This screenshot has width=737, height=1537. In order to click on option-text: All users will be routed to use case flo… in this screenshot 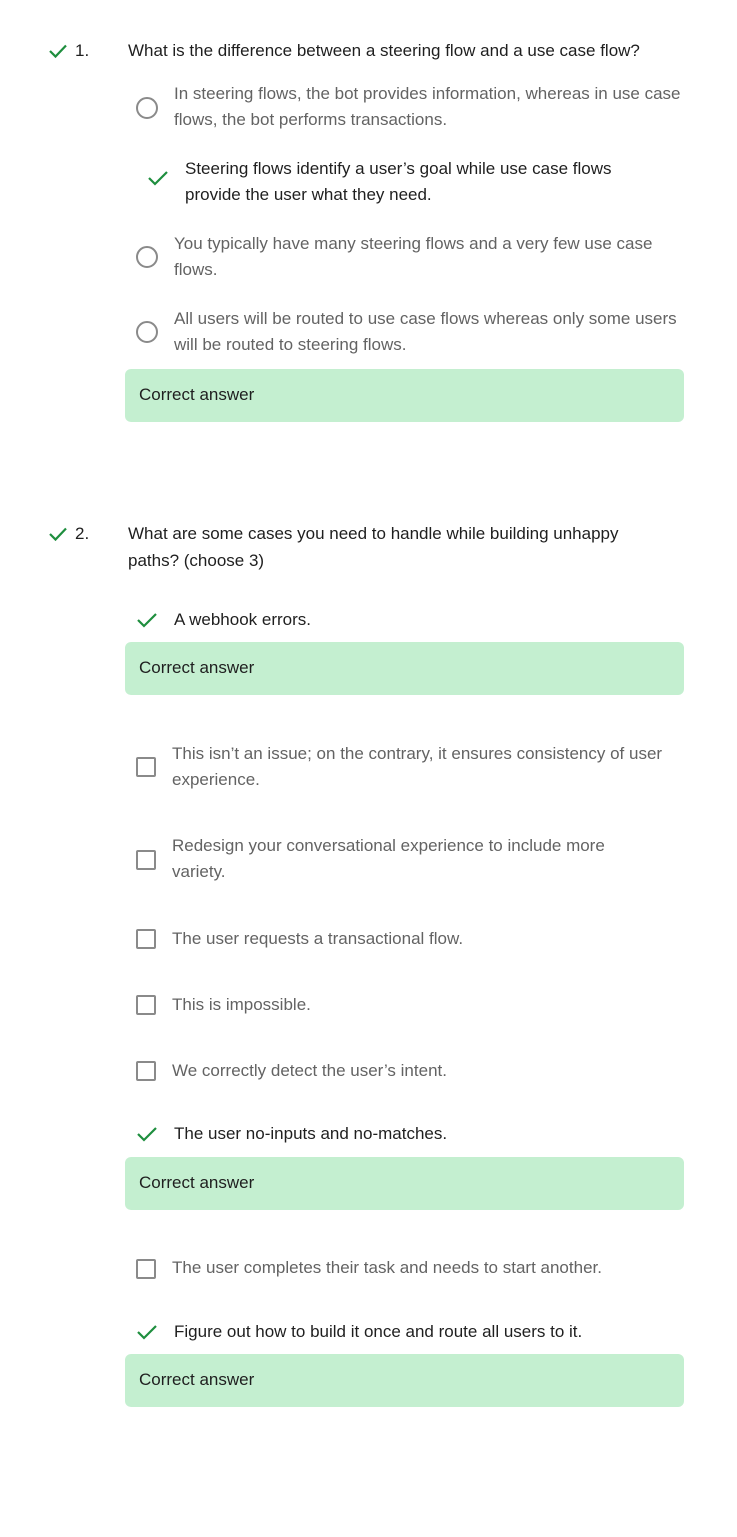, I will do `click(425, 331)`.